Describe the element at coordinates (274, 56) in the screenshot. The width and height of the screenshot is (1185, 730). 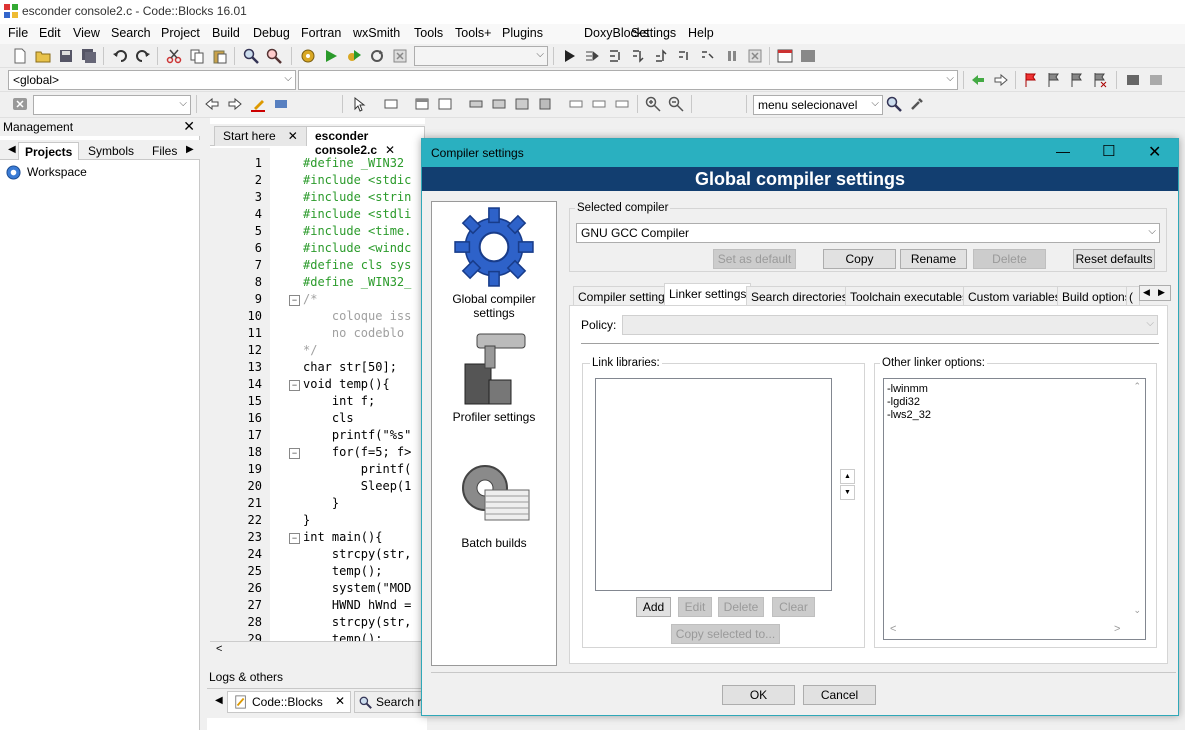
I see `replace-icon` at that location.